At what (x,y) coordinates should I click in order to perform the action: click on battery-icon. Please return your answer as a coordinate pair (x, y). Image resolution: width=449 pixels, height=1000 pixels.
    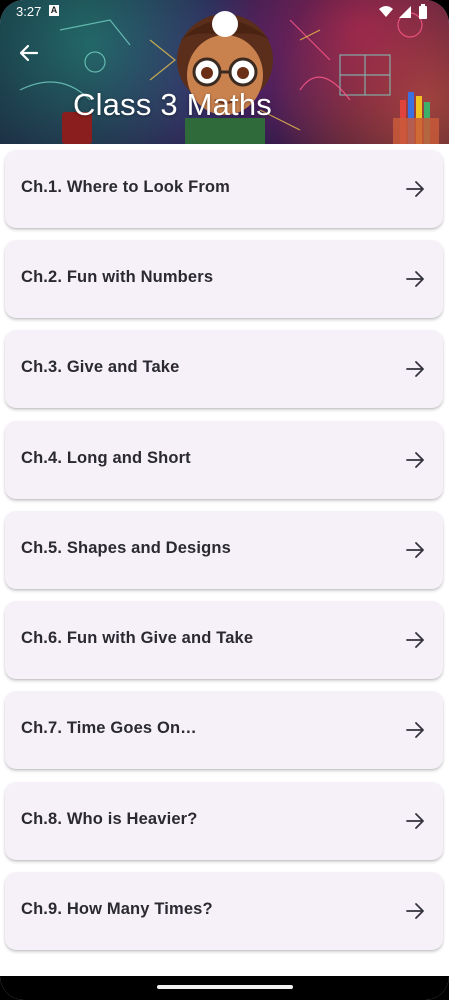
    Looking at the image, I should click on (423, 11).